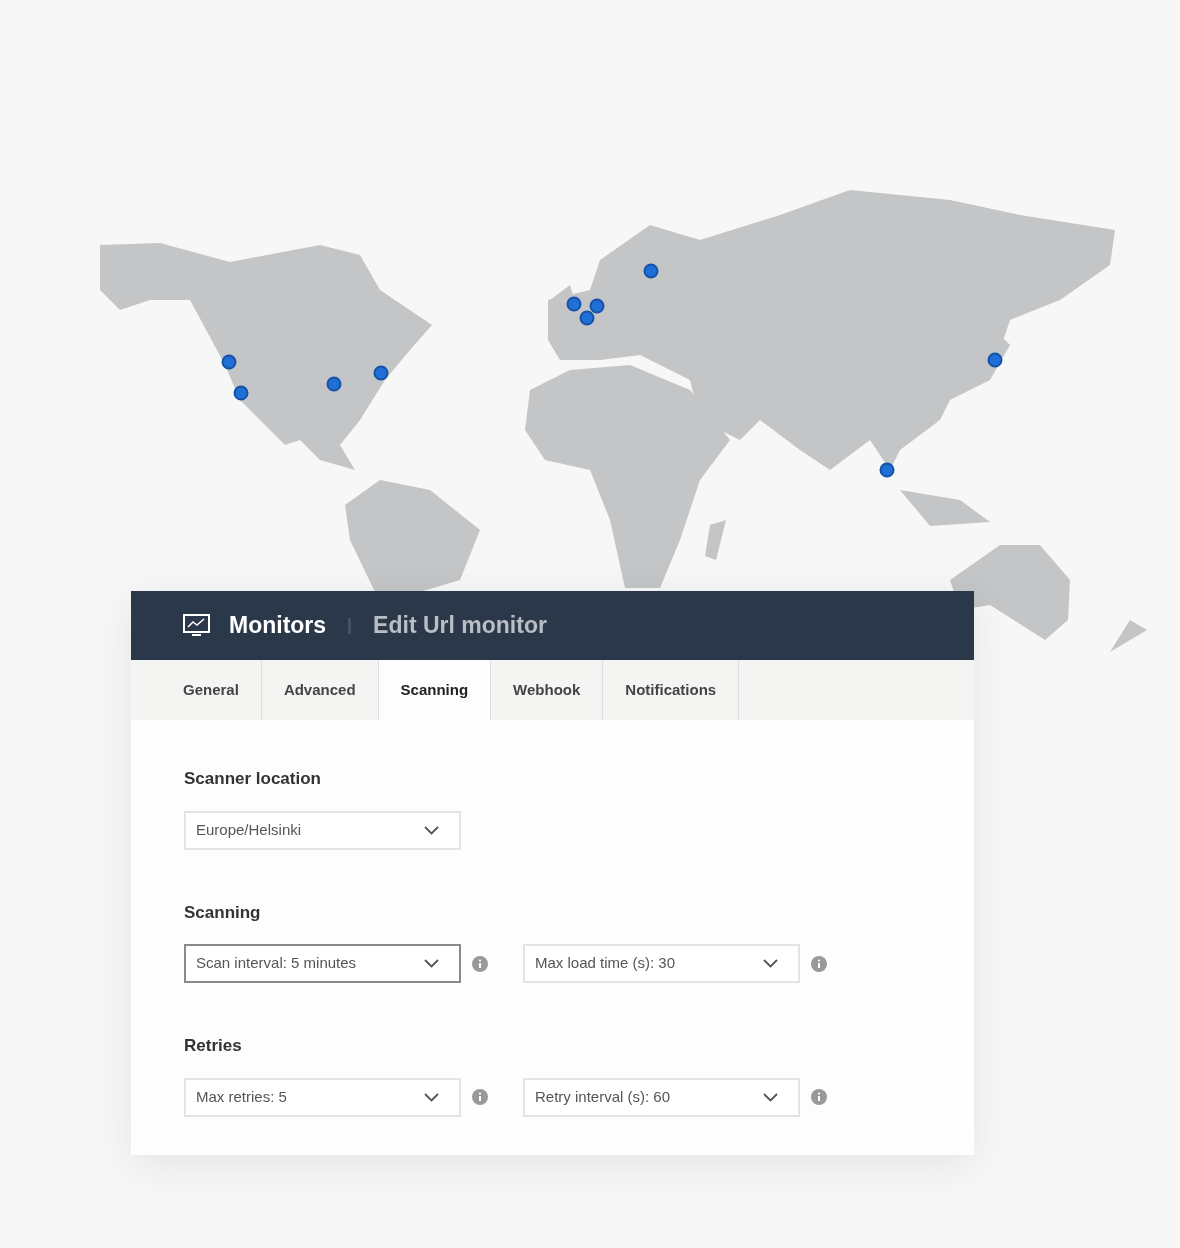 The width and height of the screenshot is (1180, 1248). I want to click on section-label: Retries, so click(213, 1046).